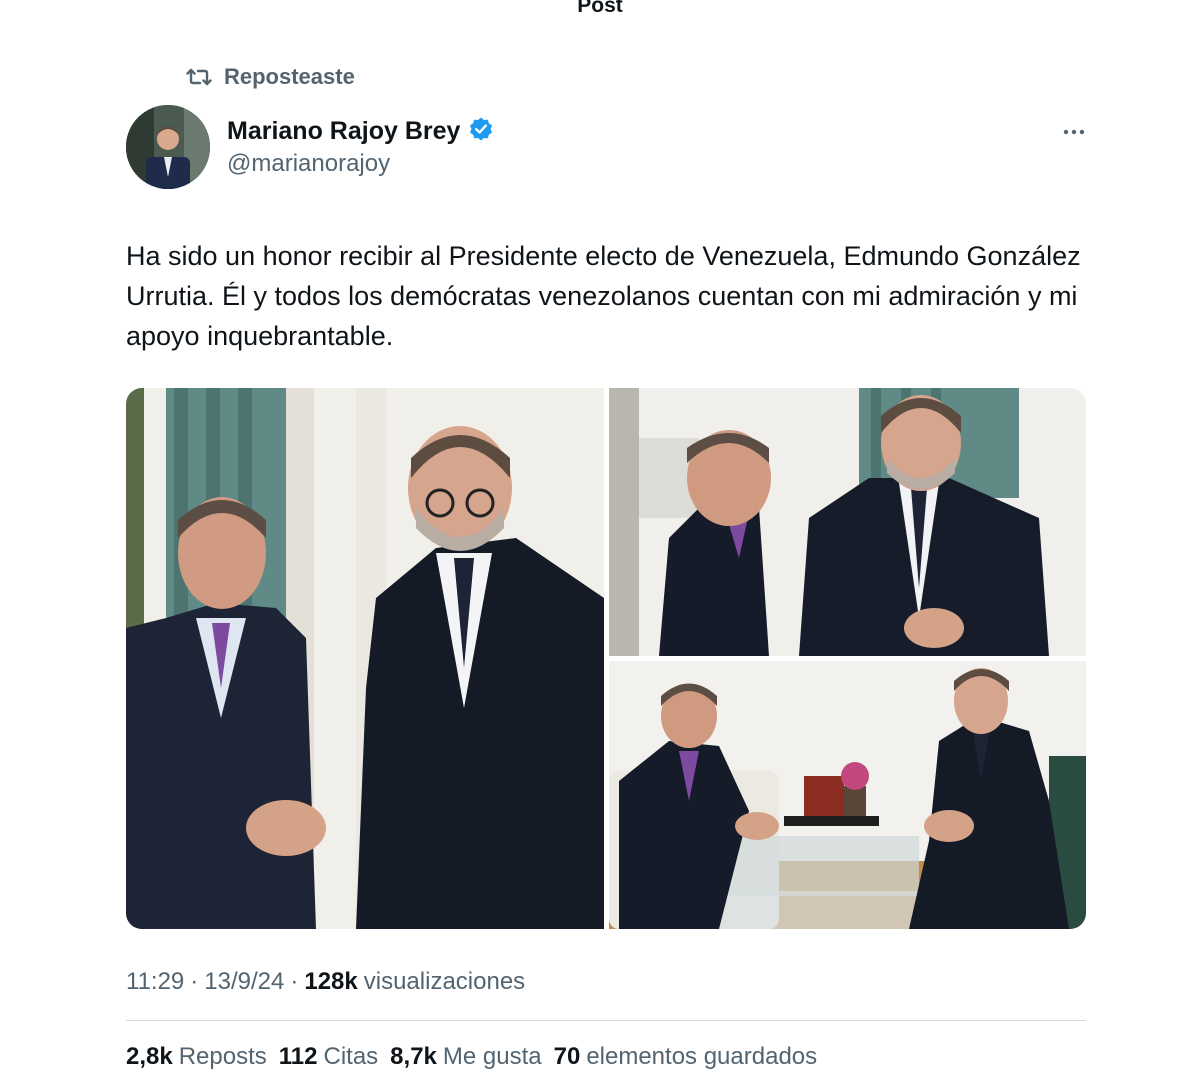  I want to click on post-metadata: 11:29 · 13/9/24 · 128k visualizaciones, so click(325, 982).